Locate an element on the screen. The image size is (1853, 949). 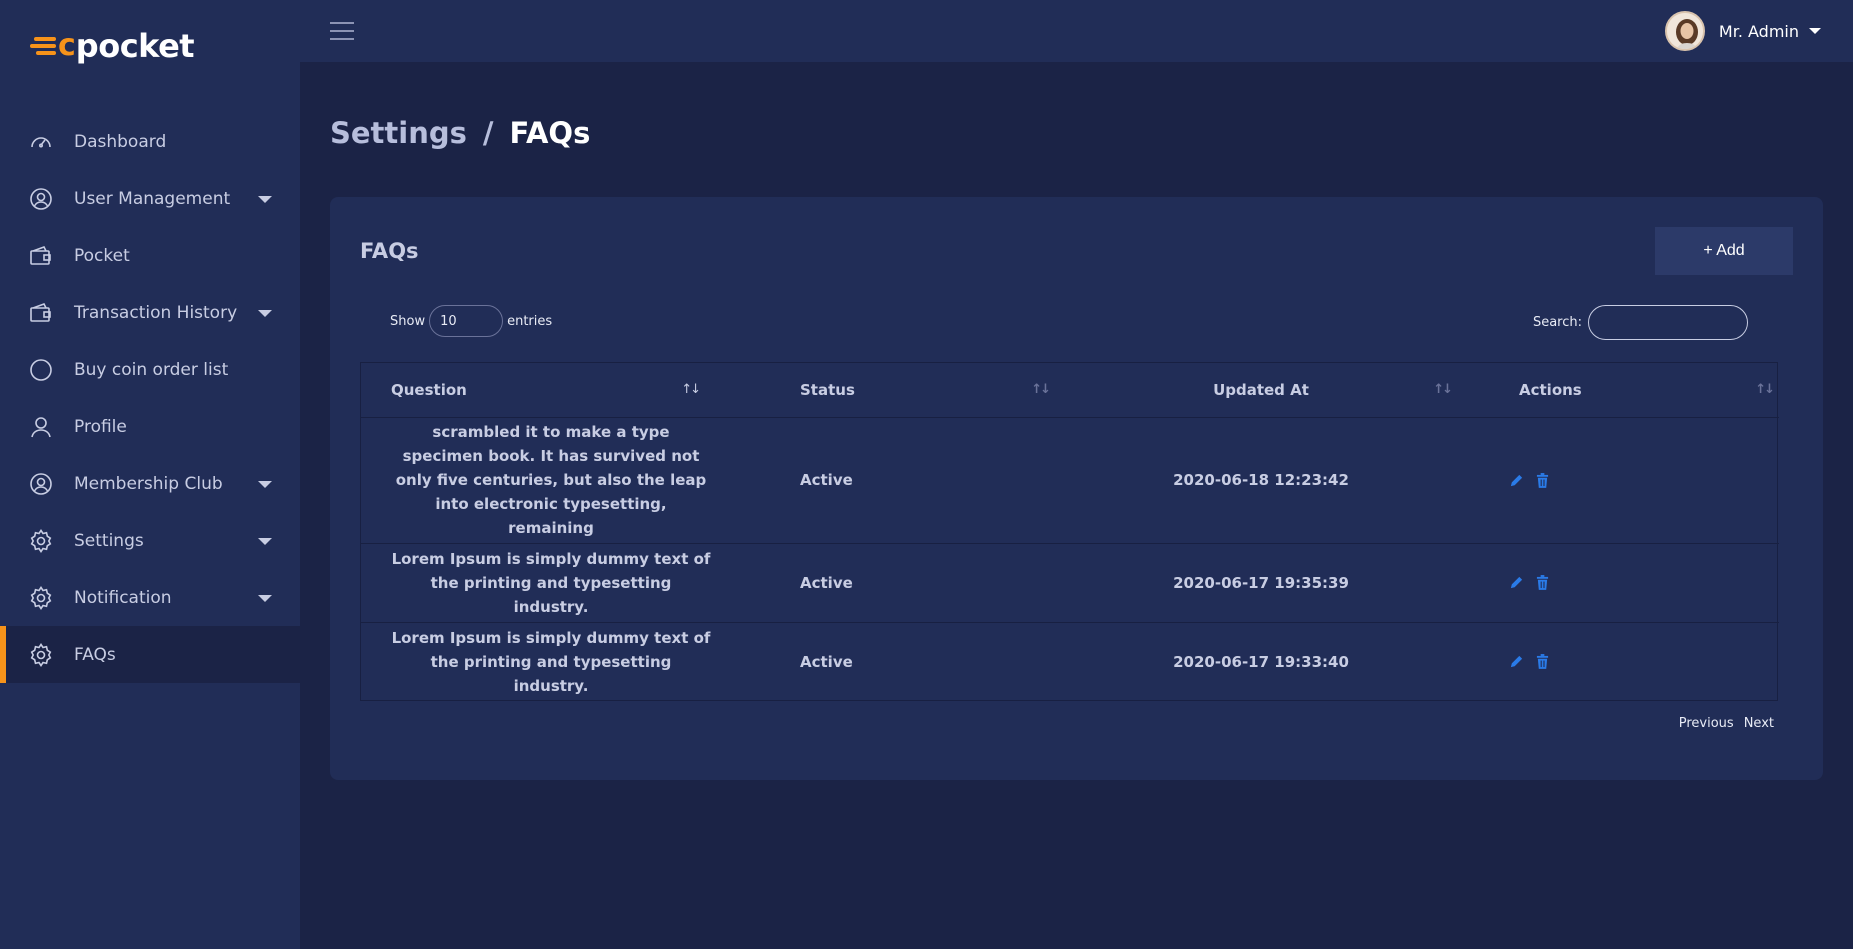
user-name: Mr. Admin is located at coordinates (1758, 31).